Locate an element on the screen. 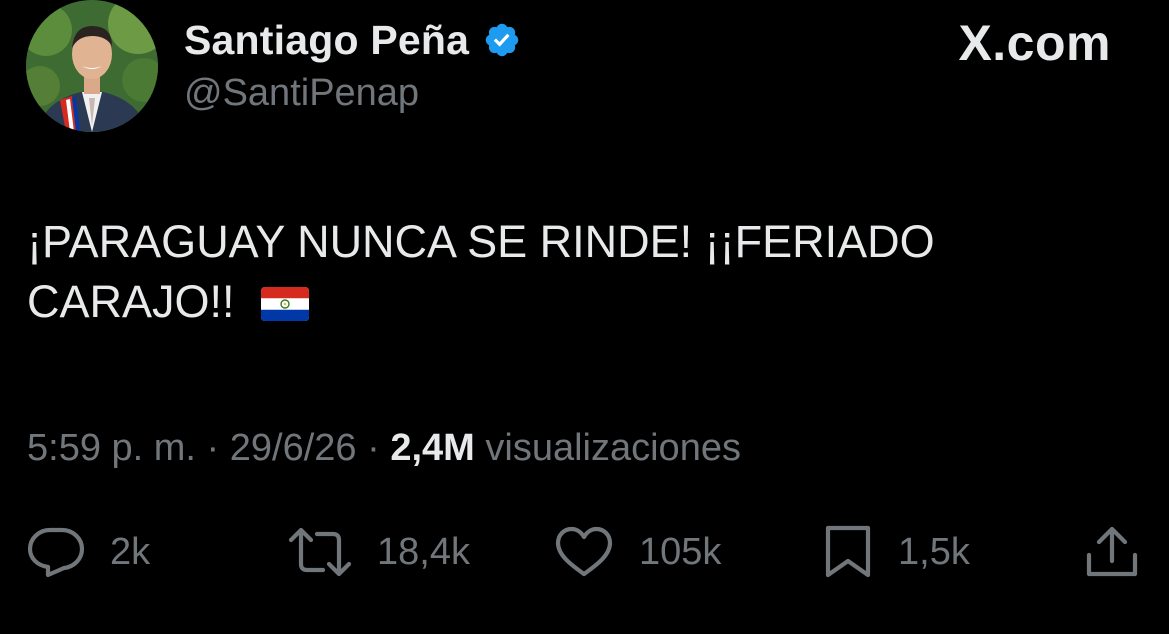 Image resolution: width=1169 pixels, height=634 pixels. tweet-date: 29/6/26 is located at coordinates (293, 448).